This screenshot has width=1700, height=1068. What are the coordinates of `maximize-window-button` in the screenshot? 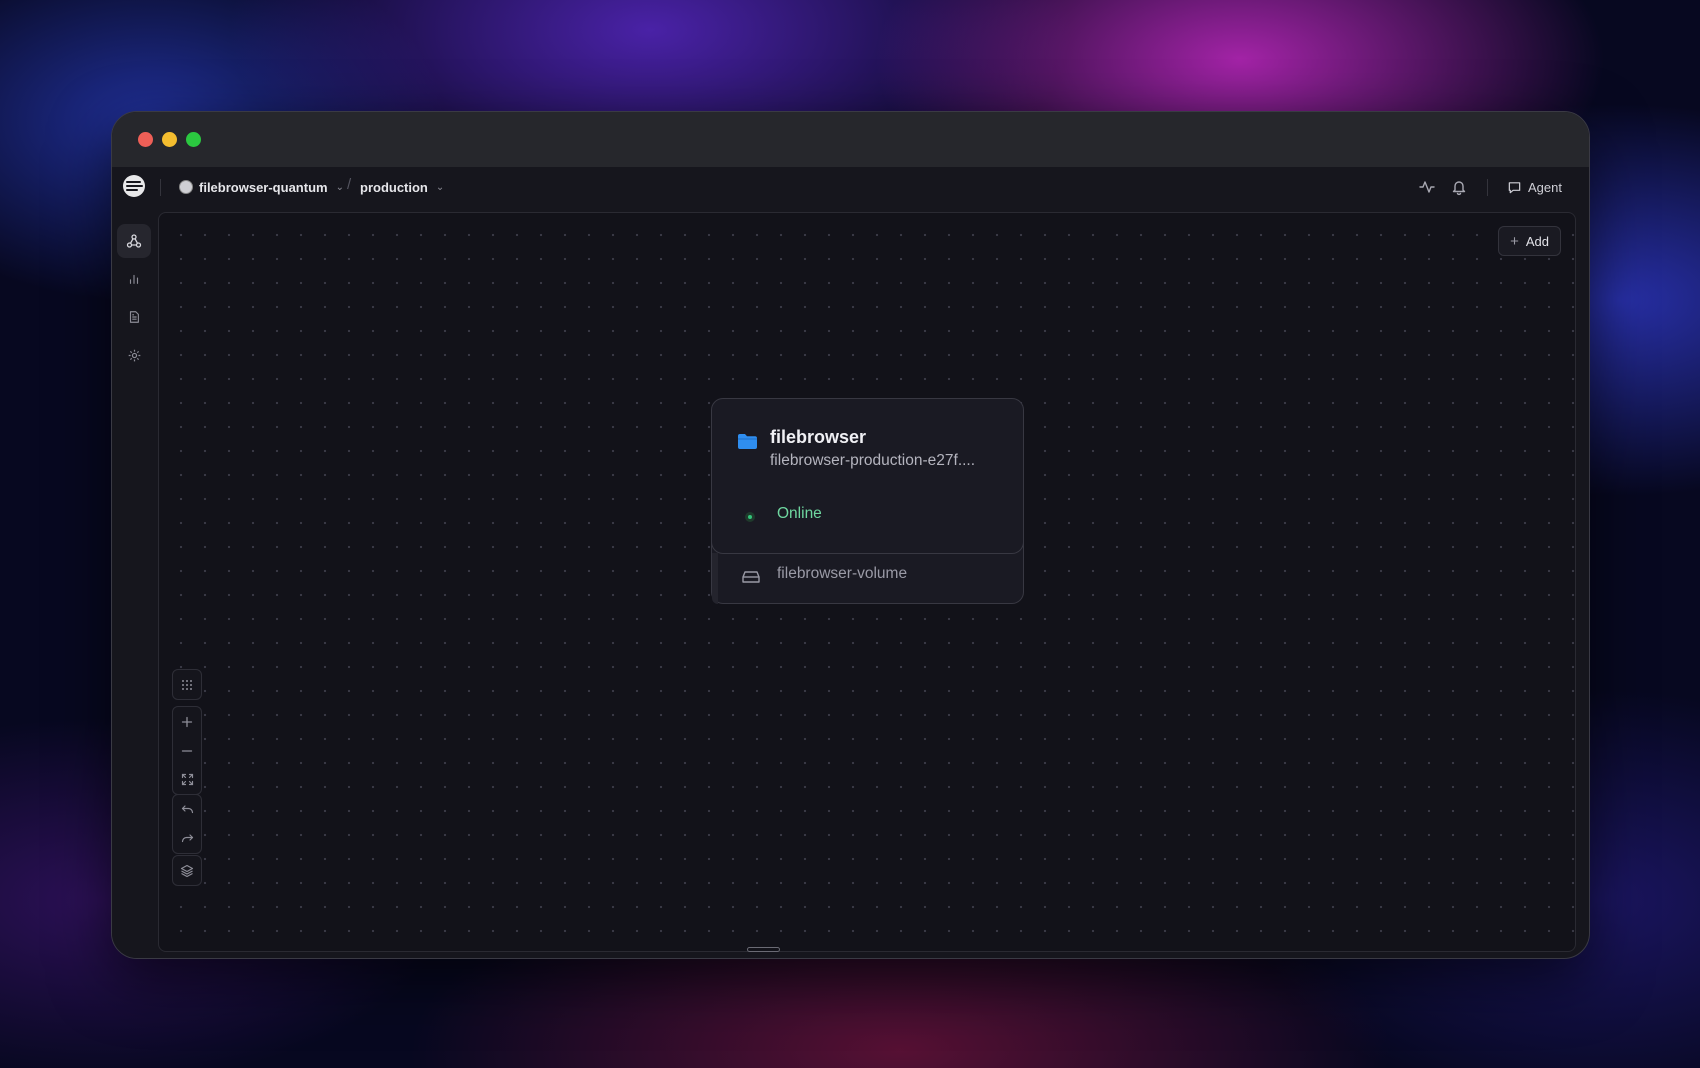 It's located at (193, 139).